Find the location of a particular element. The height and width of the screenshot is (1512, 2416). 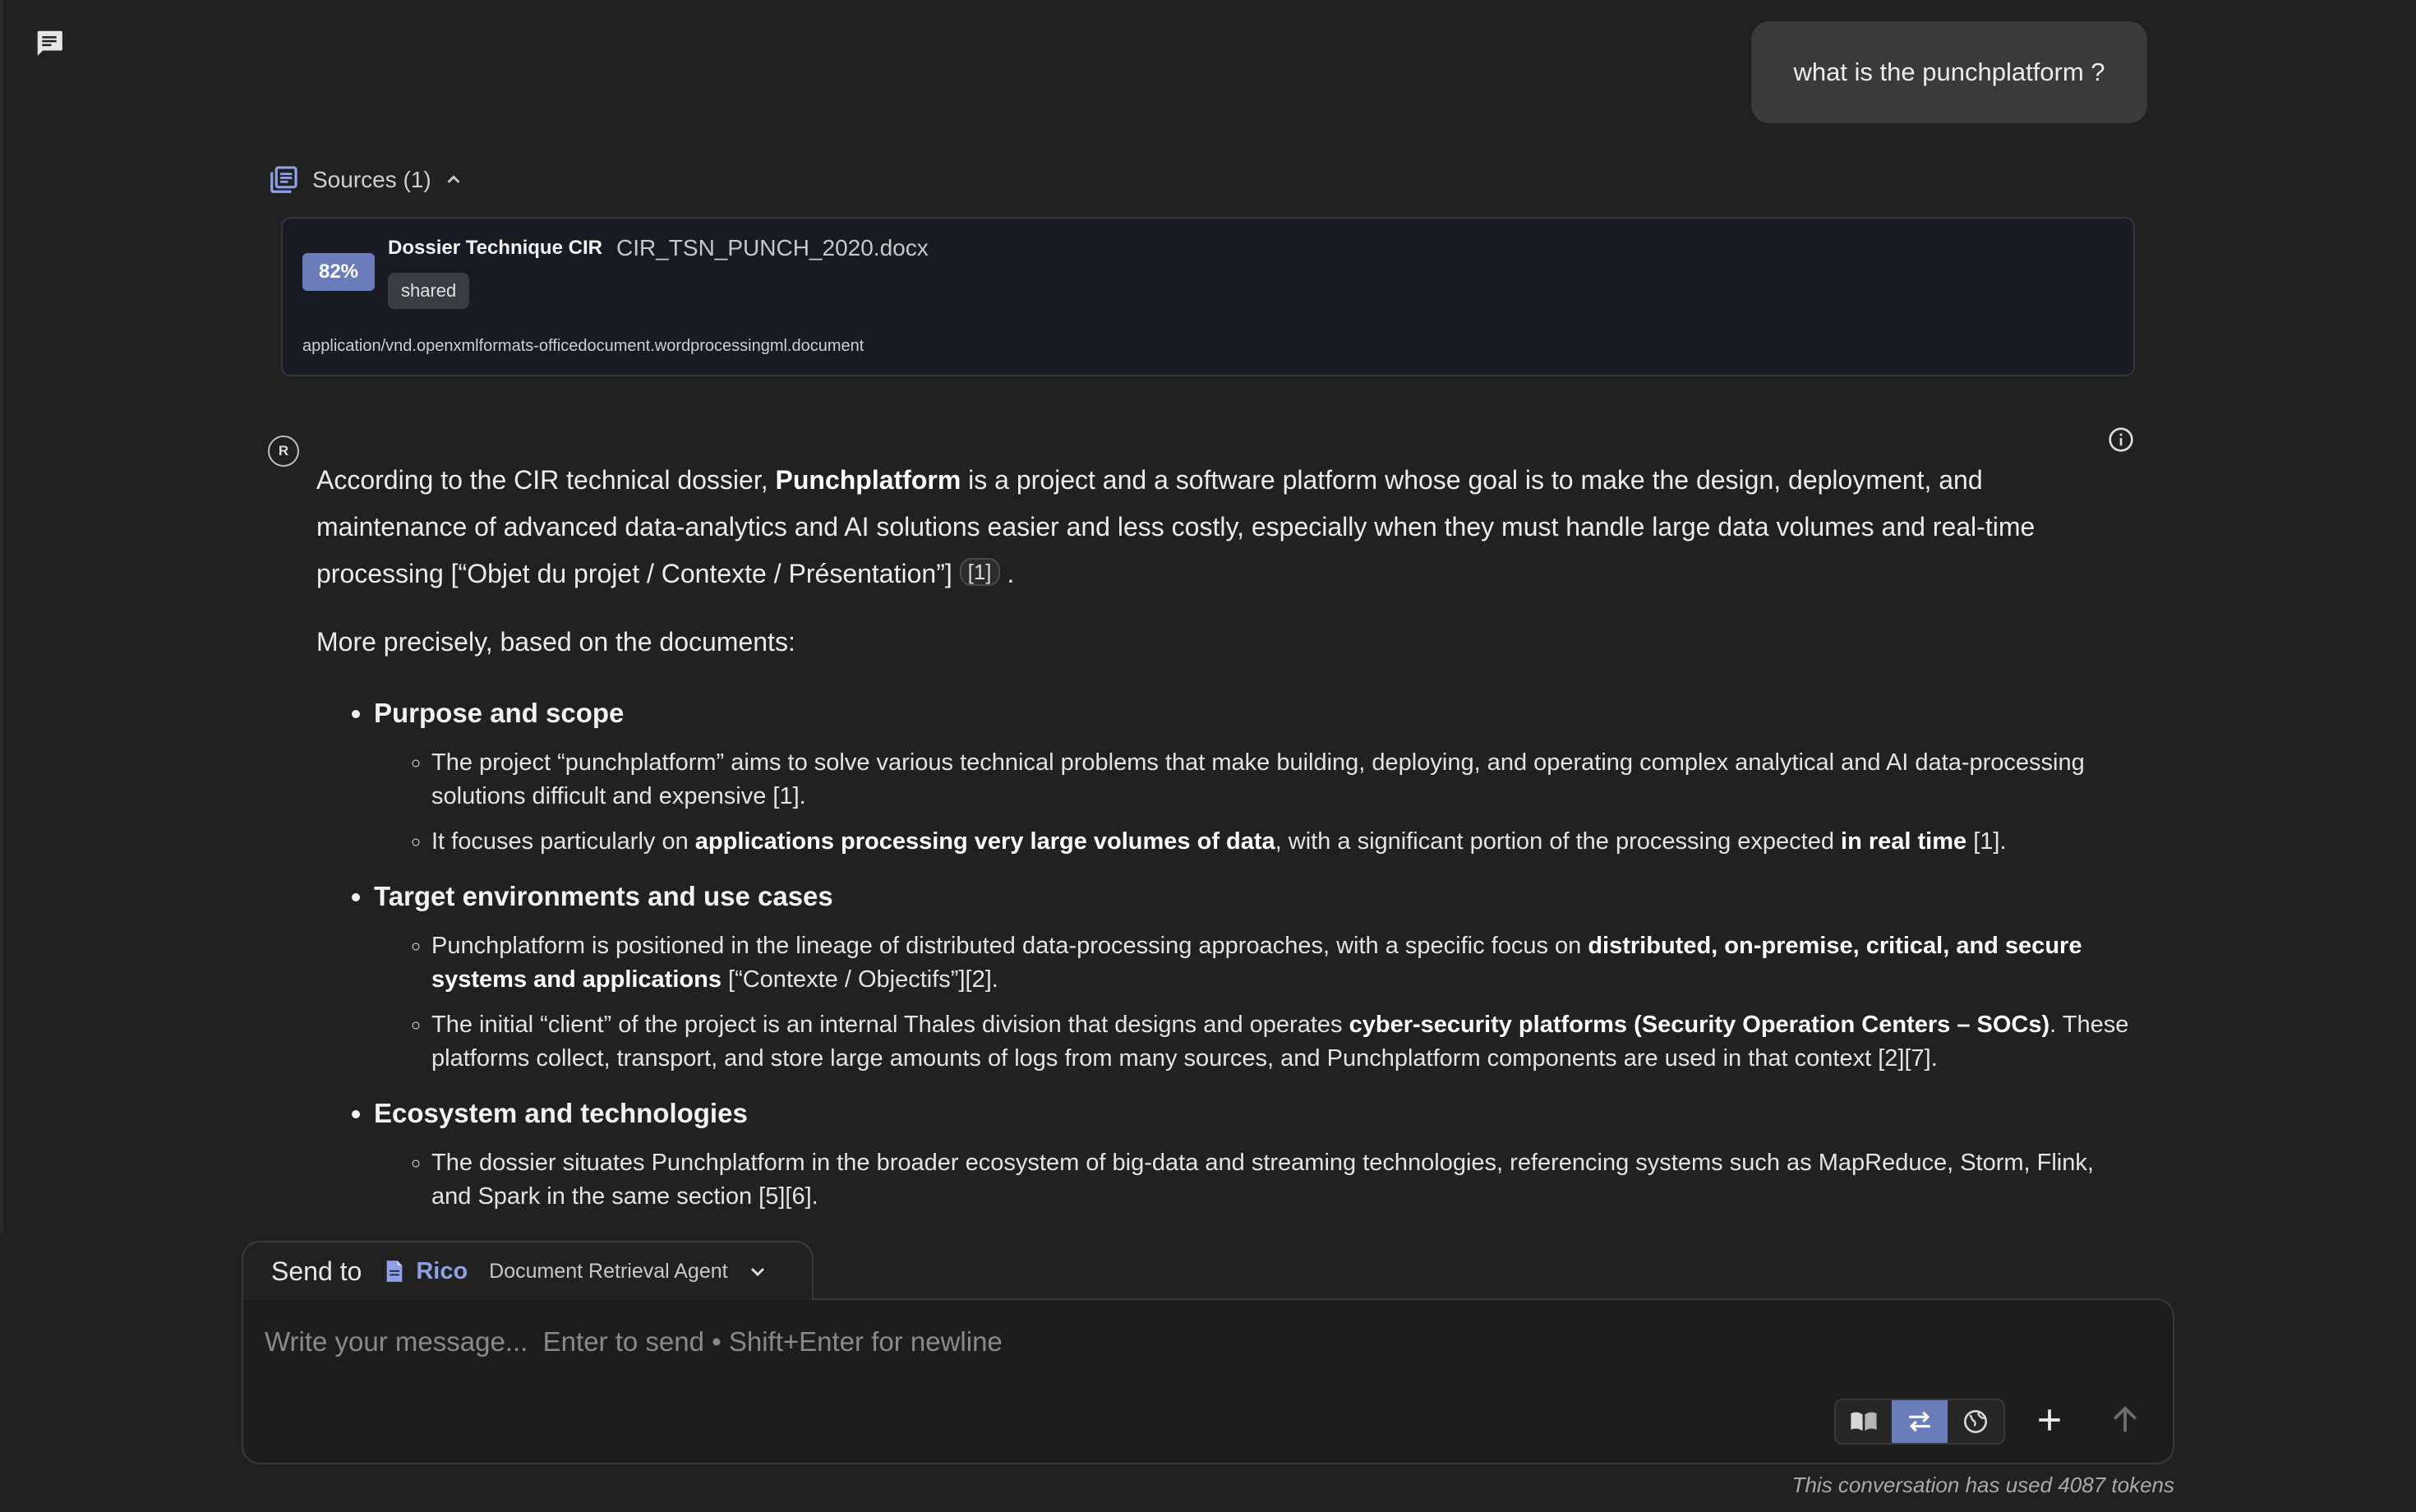

swap-arrows-icon is located at coordinates (1920, 1422).